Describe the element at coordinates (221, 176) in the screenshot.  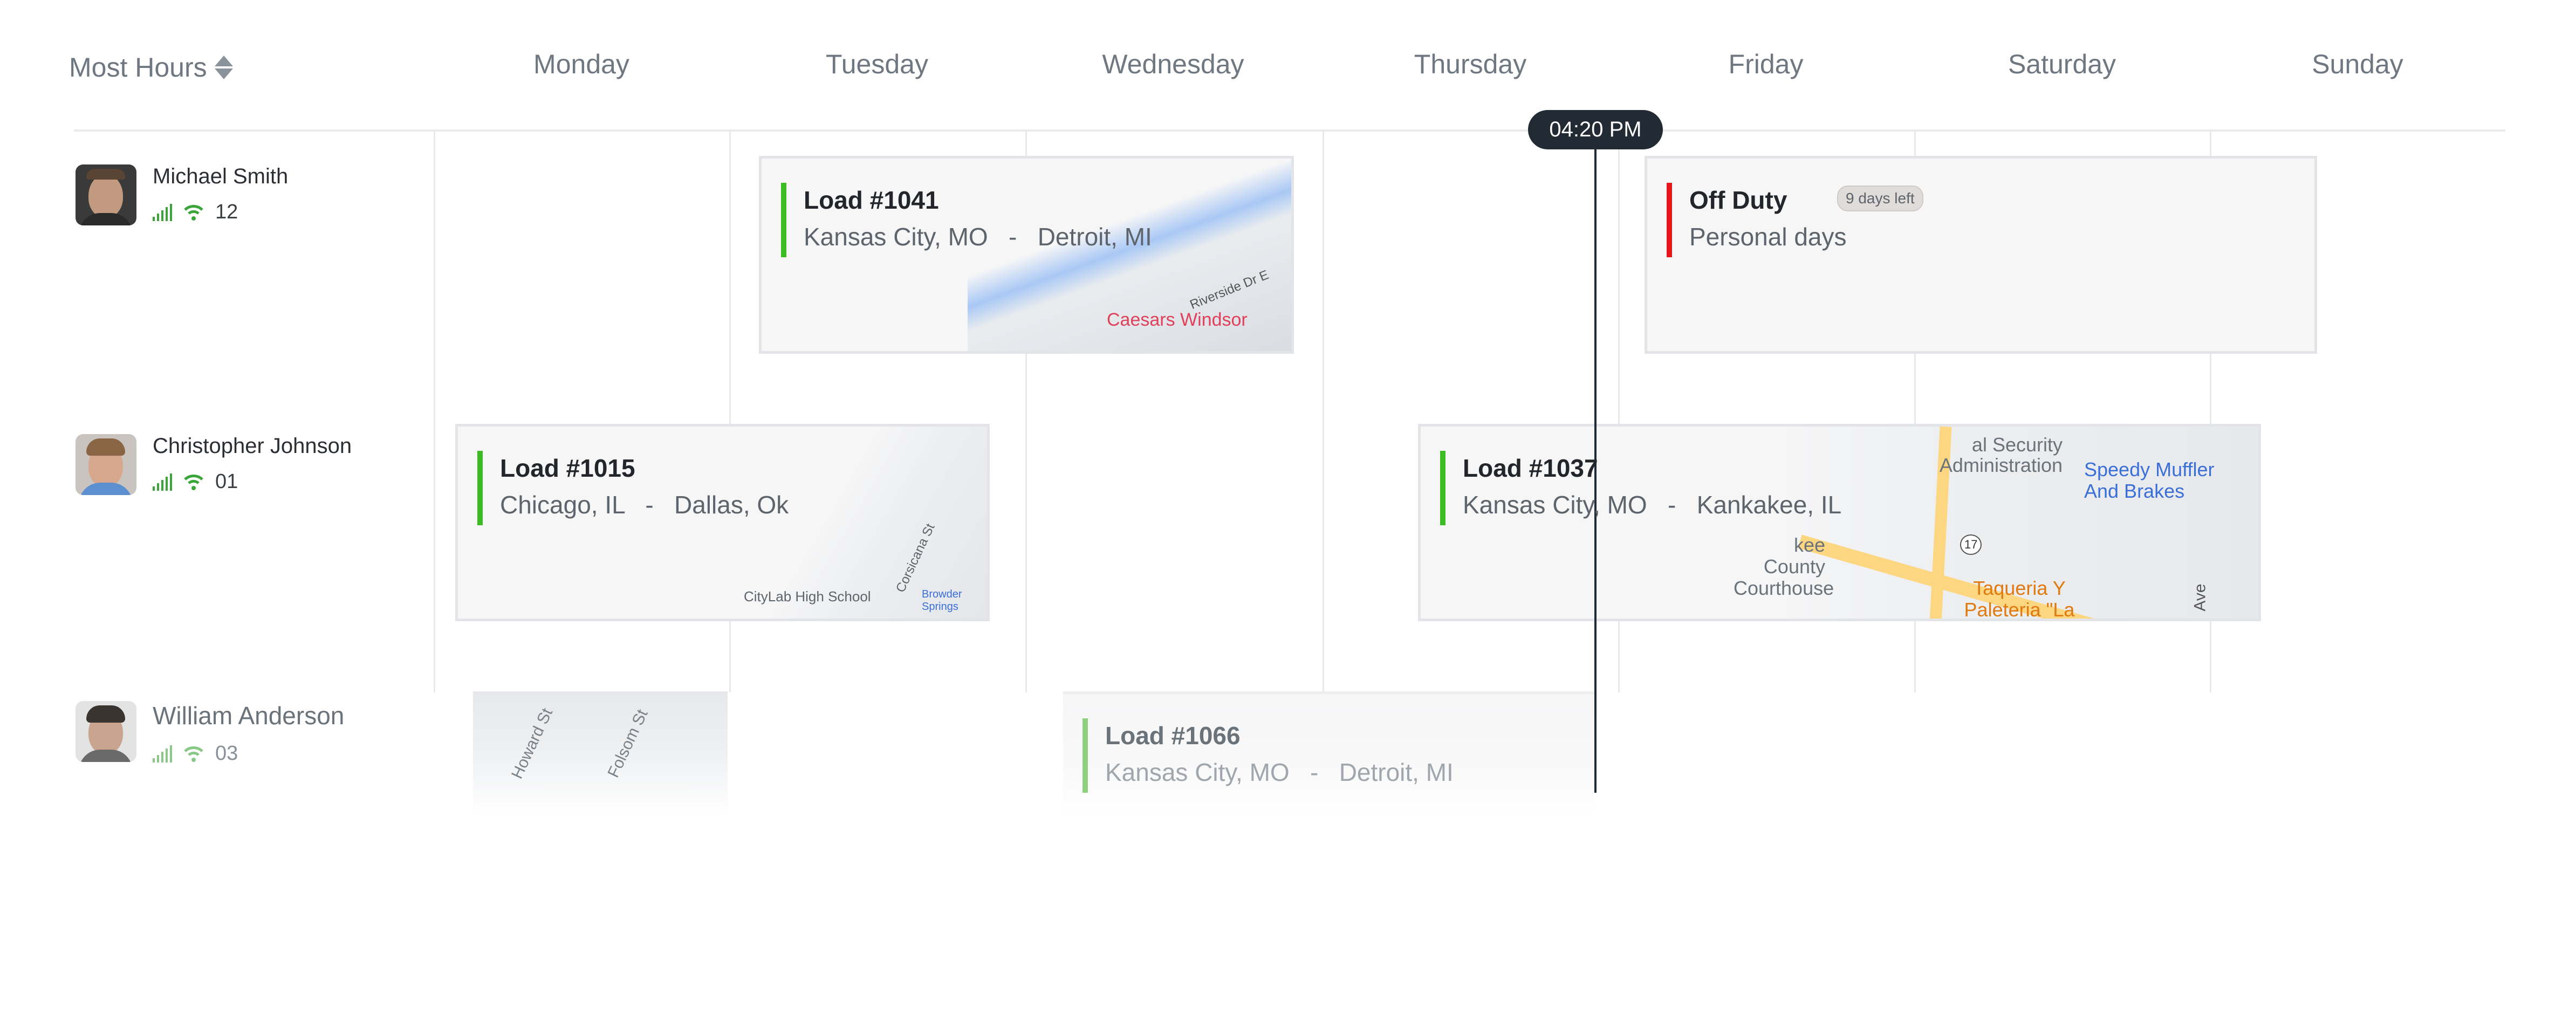
I see `driver-name: Michael Smith` at that location.